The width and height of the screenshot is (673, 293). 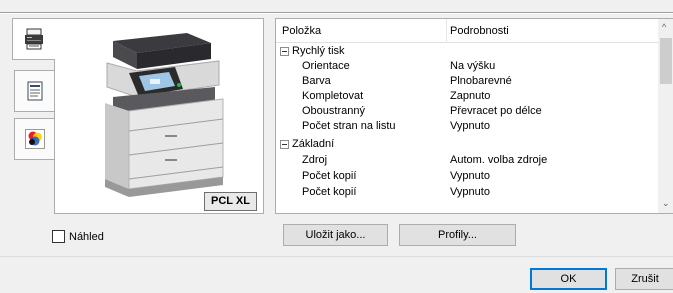 I want to click on scroll-thumb, so click(x=666, y=61).